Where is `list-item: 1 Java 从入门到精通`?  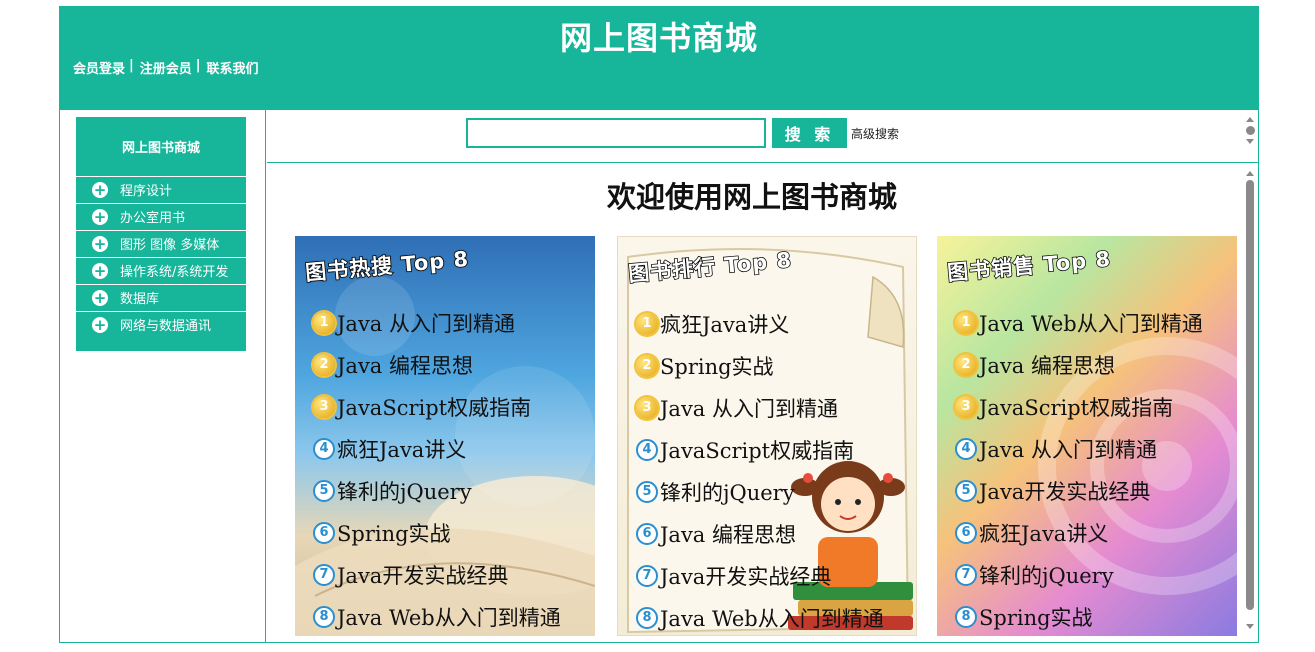
list-item: 1 Java 从入门到精通 is located at coordinates (437, 323).